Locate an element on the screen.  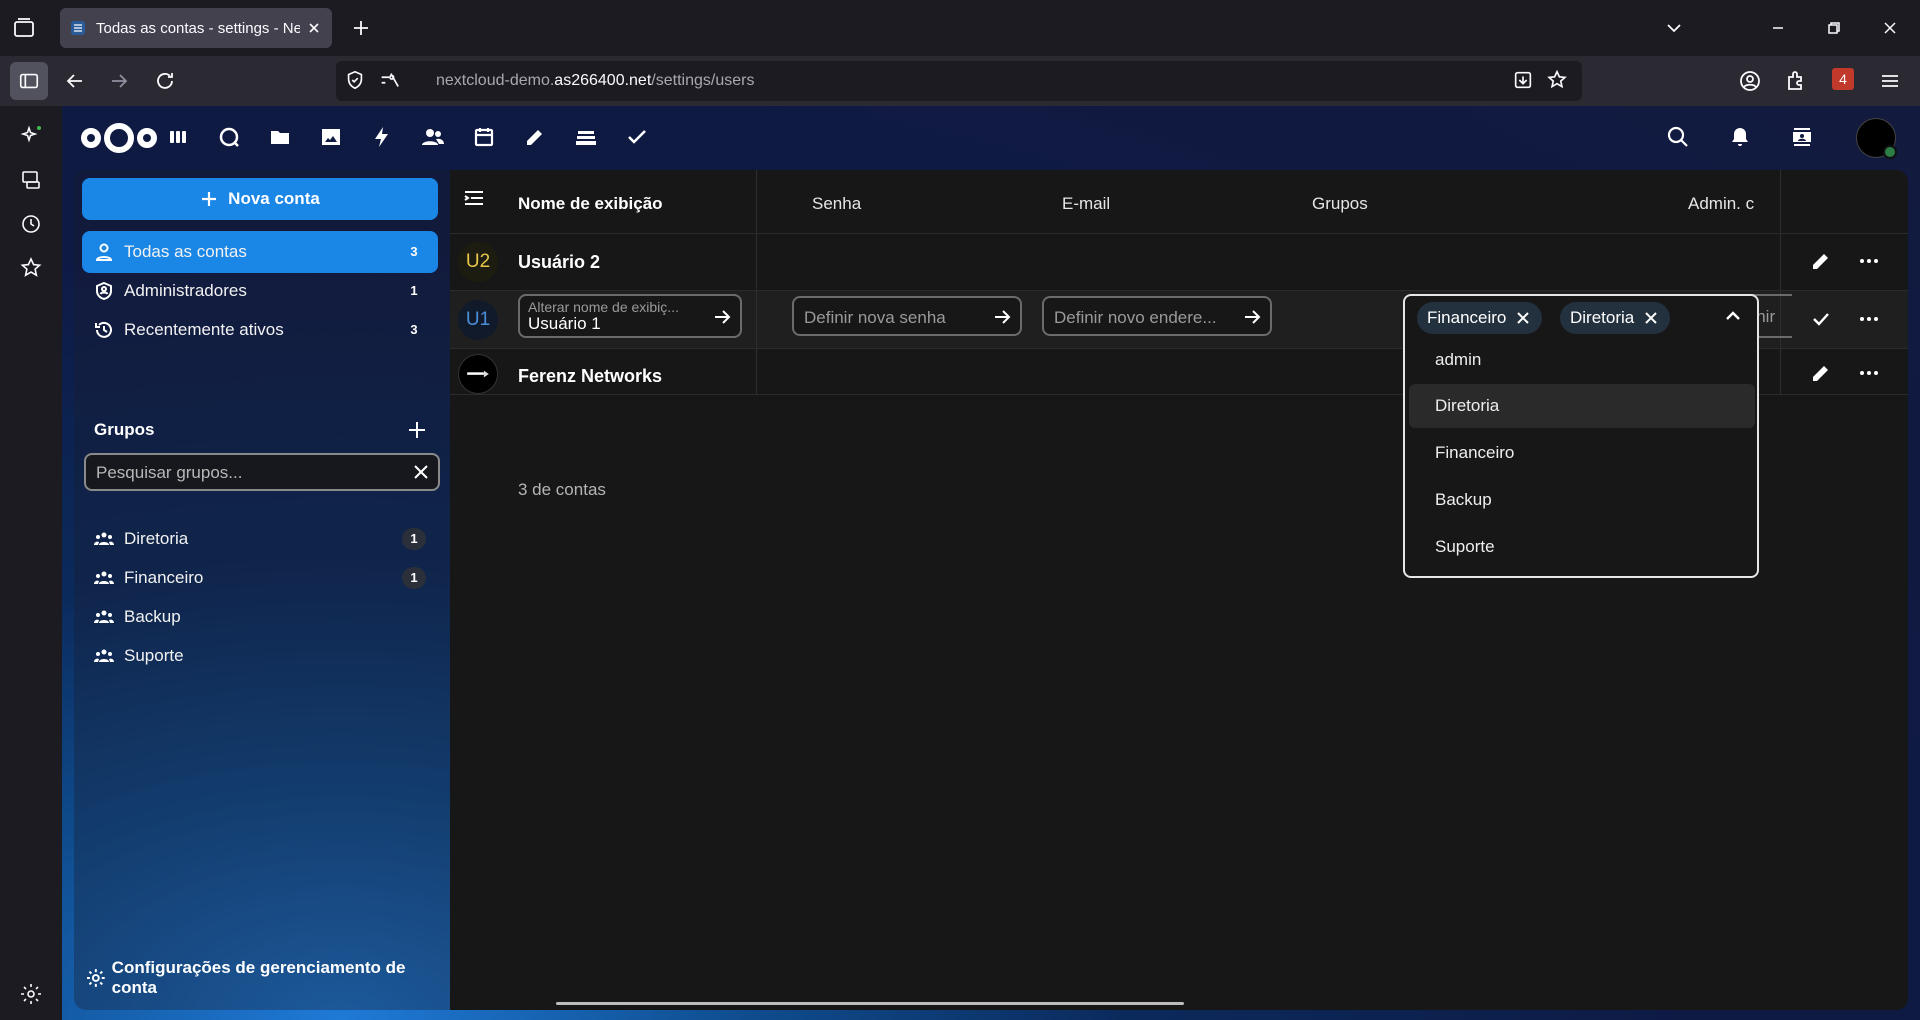
back-icon is located at coordinates (75, 81).